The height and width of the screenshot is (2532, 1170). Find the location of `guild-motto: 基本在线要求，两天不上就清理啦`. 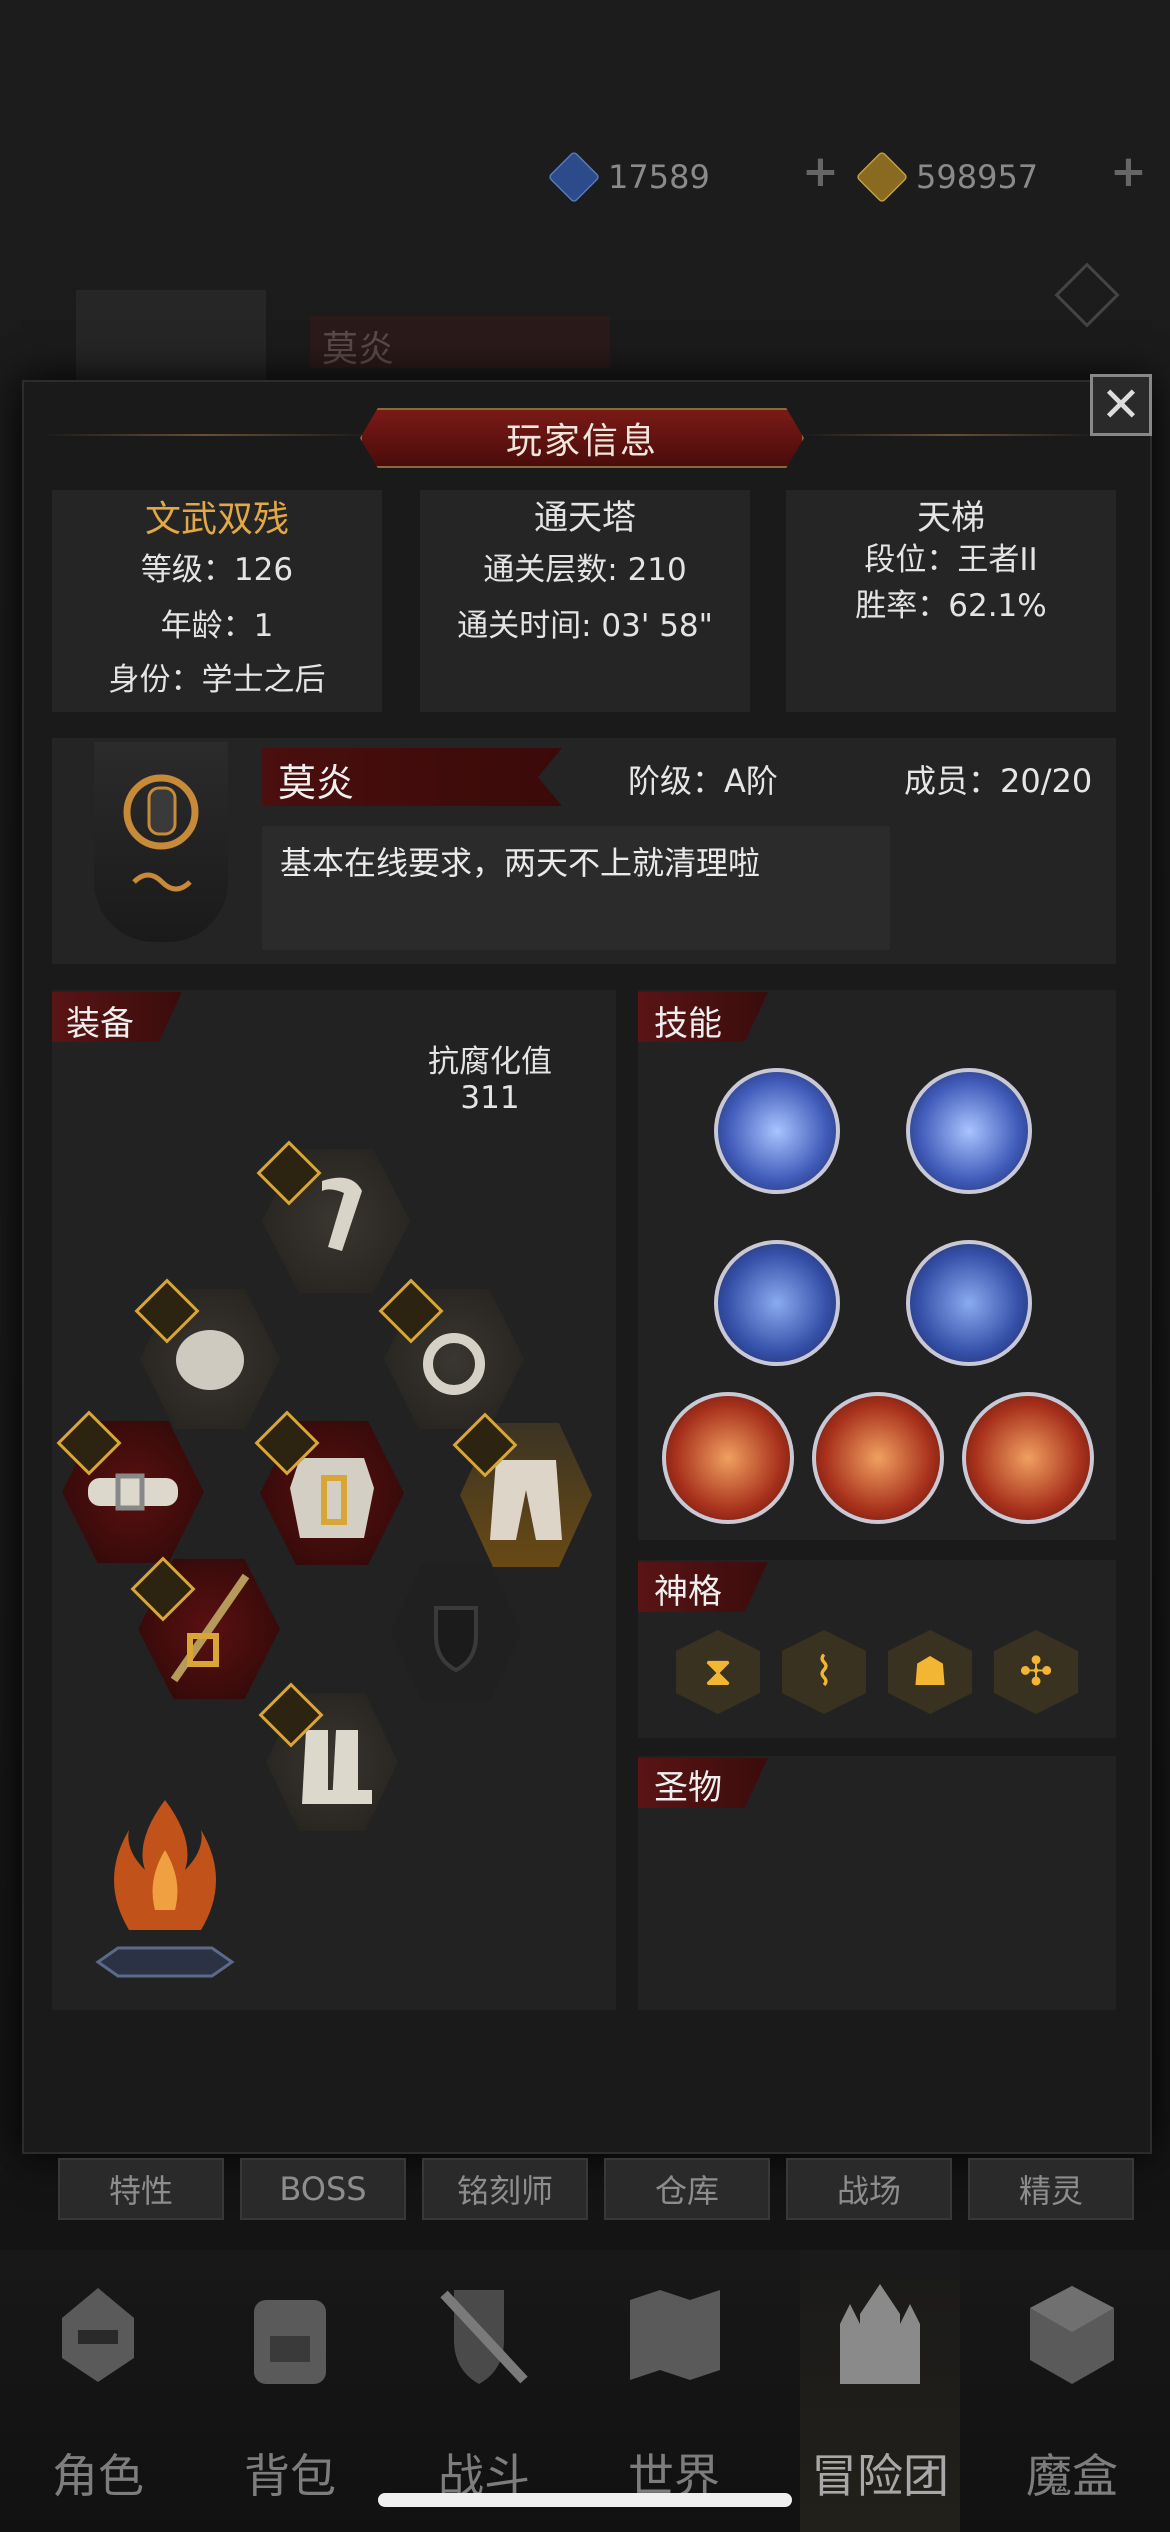

guild-motto: 基本在线要求，两天不上就清理啦 is located at coordinates (520, 863).